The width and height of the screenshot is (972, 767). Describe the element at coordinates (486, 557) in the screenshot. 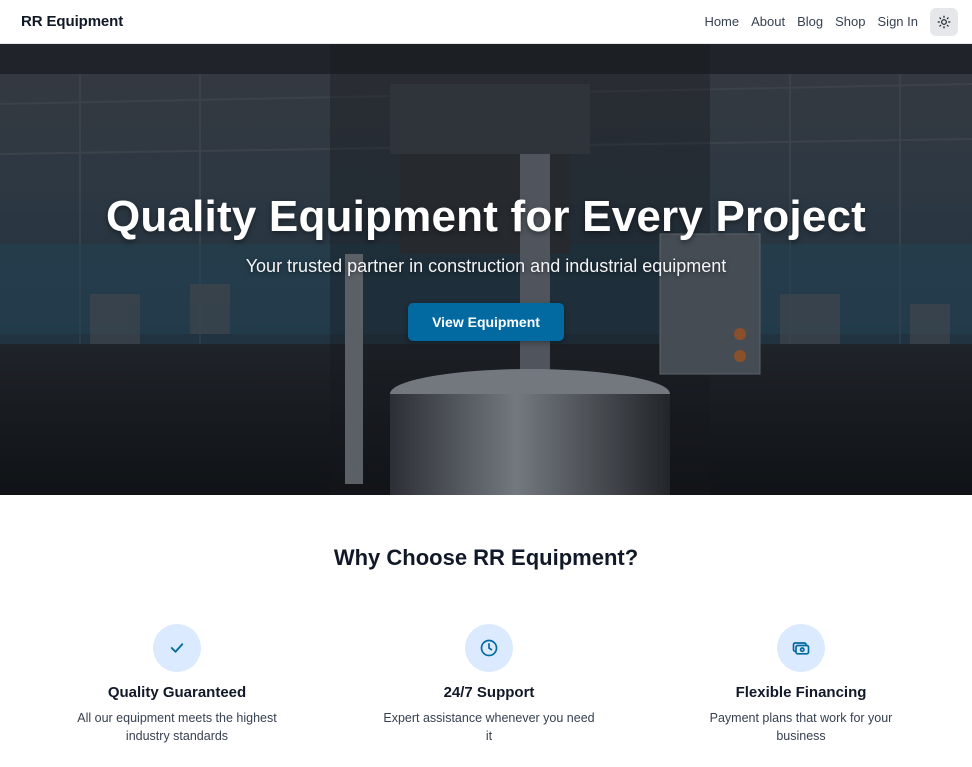

I see `section-title: Why Choose RR Equipment?` at that location.